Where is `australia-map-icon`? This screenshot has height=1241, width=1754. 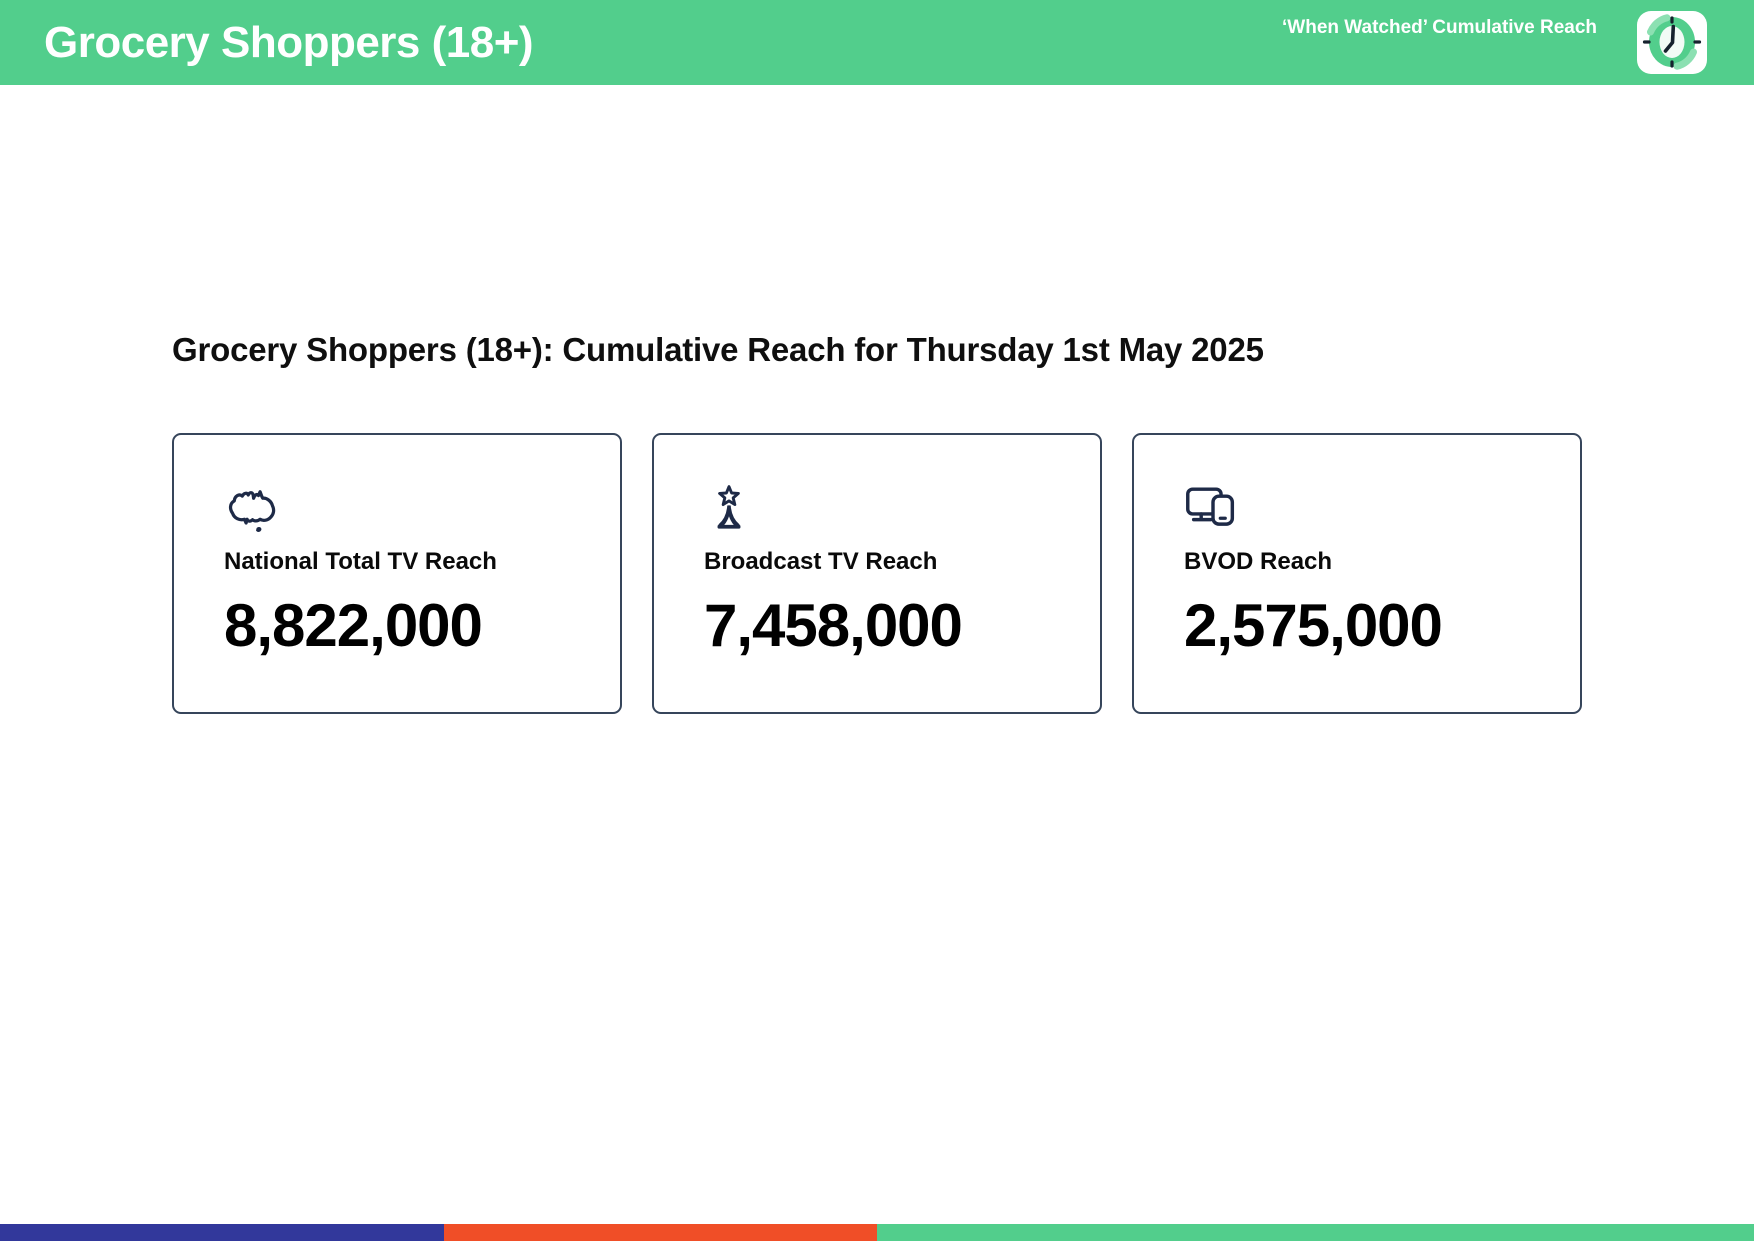
australia-map-icon is located at coordinates (407, 509).